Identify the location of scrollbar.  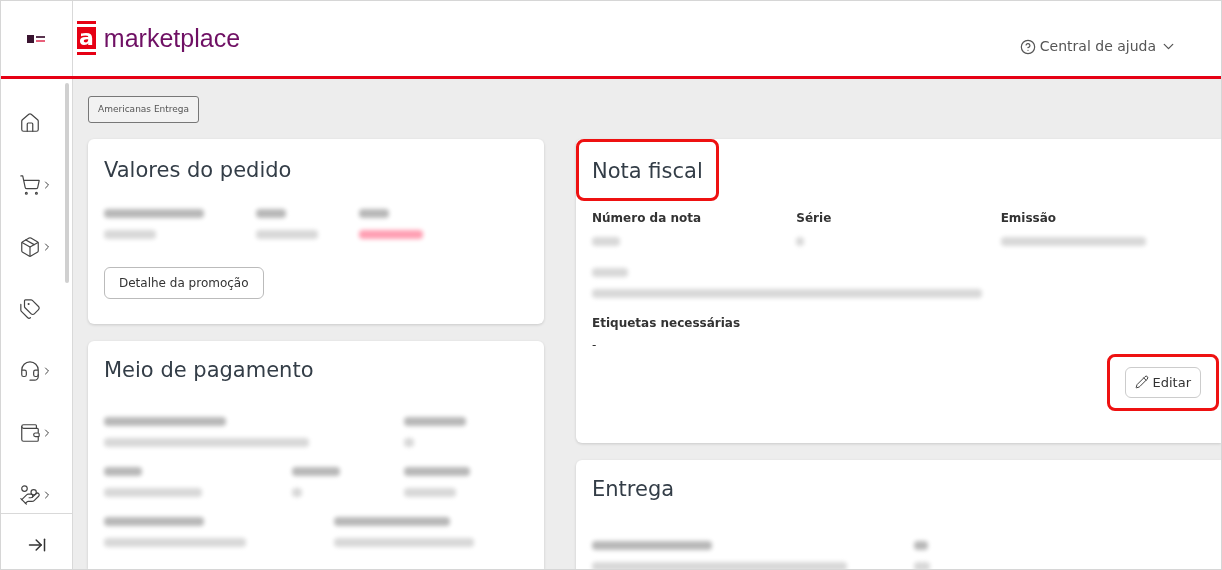
(67, 183).